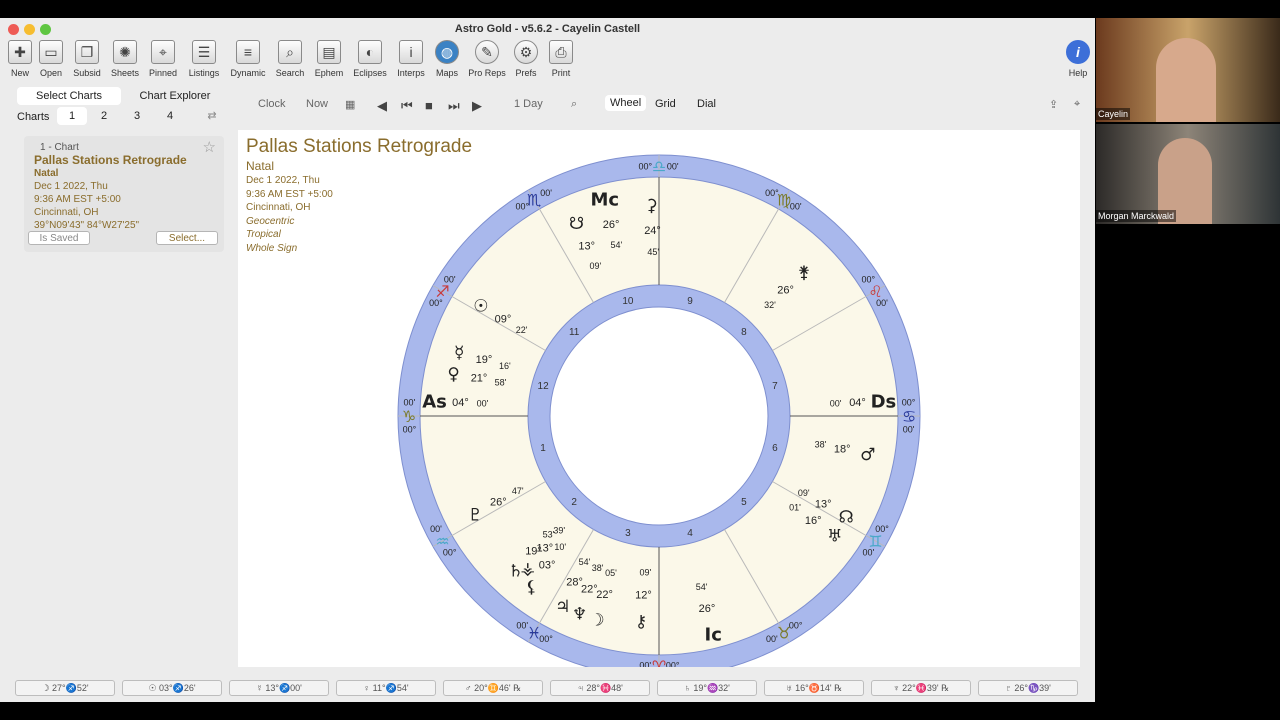 This screenshot has height=720, width=1280. I want to click on planet-glyph: ☊, so click(846, 518).